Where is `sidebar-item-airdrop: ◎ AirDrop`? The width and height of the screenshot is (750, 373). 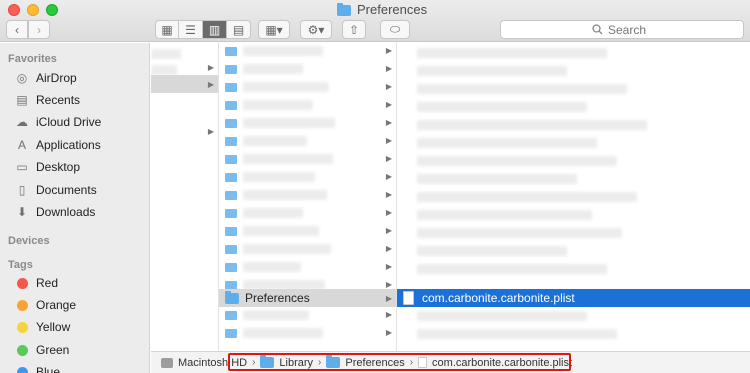
sidebar-item-airdrop: ◎ AirDrop is located at coordinates (45, 78).